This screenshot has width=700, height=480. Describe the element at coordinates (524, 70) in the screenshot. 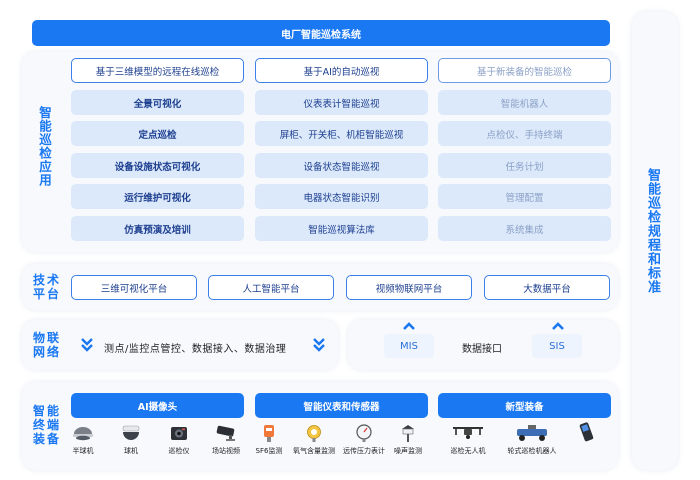

I see `app-column-head: 基于新装备的智能巡检` at that location.